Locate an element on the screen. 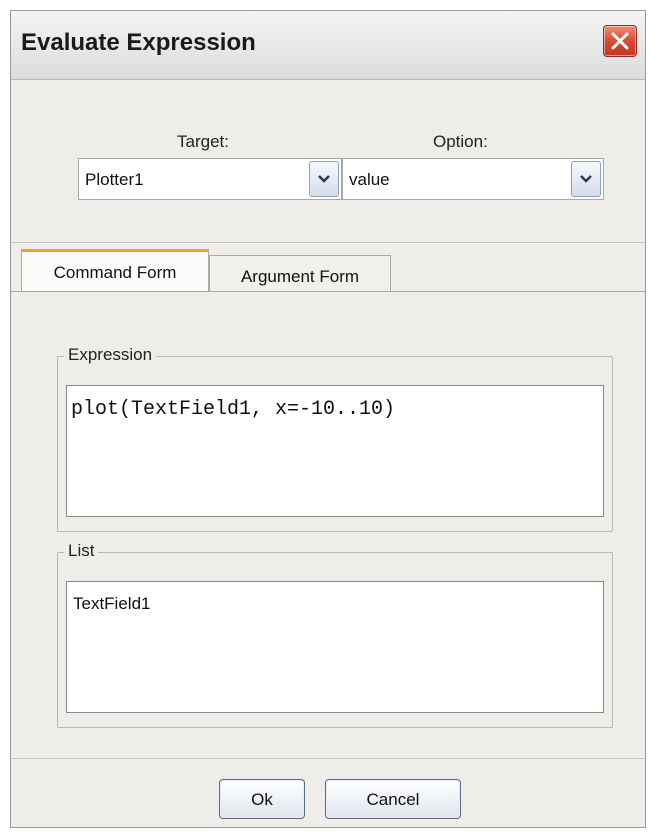 This screenshot has width=655, height=832. tab-strip: Command Form Argument Form is located at coordinates (328, 267).